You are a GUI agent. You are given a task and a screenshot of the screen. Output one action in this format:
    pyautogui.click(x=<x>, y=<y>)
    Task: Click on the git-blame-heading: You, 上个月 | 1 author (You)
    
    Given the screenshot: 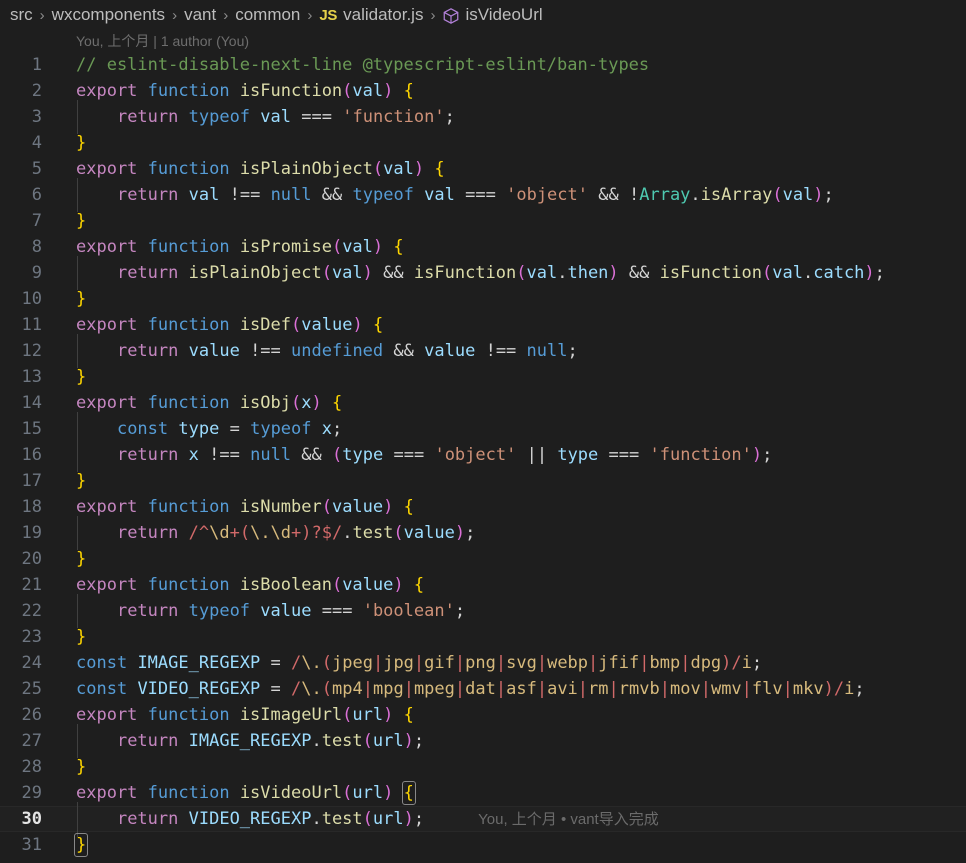 What is the action you would take?
    pyautogui.click(x=483, y=41)
    